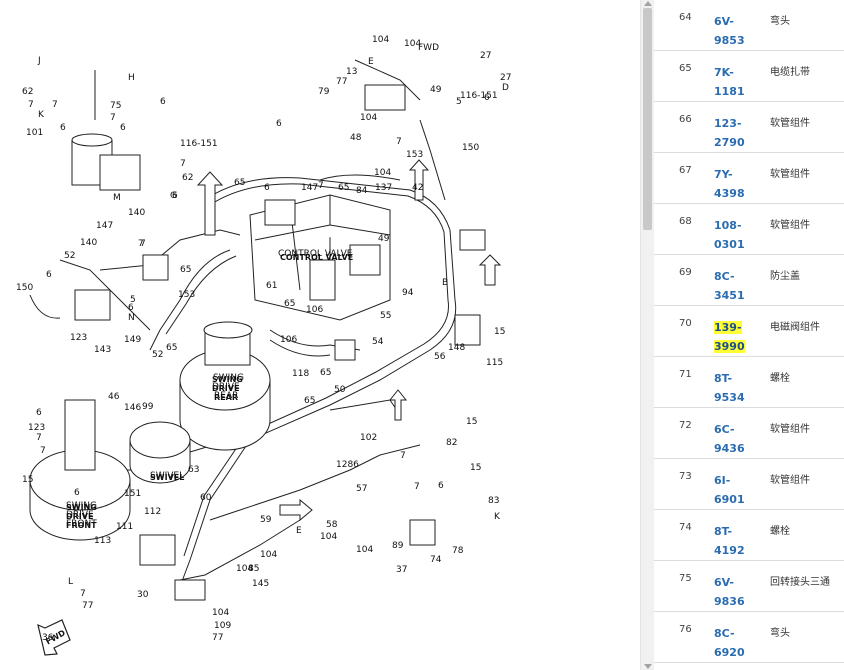 This screenshot has width=844, height=670. Describe the element at coordinates (132, 340) in the screenshot. I see `callout-label: 149` at that location.